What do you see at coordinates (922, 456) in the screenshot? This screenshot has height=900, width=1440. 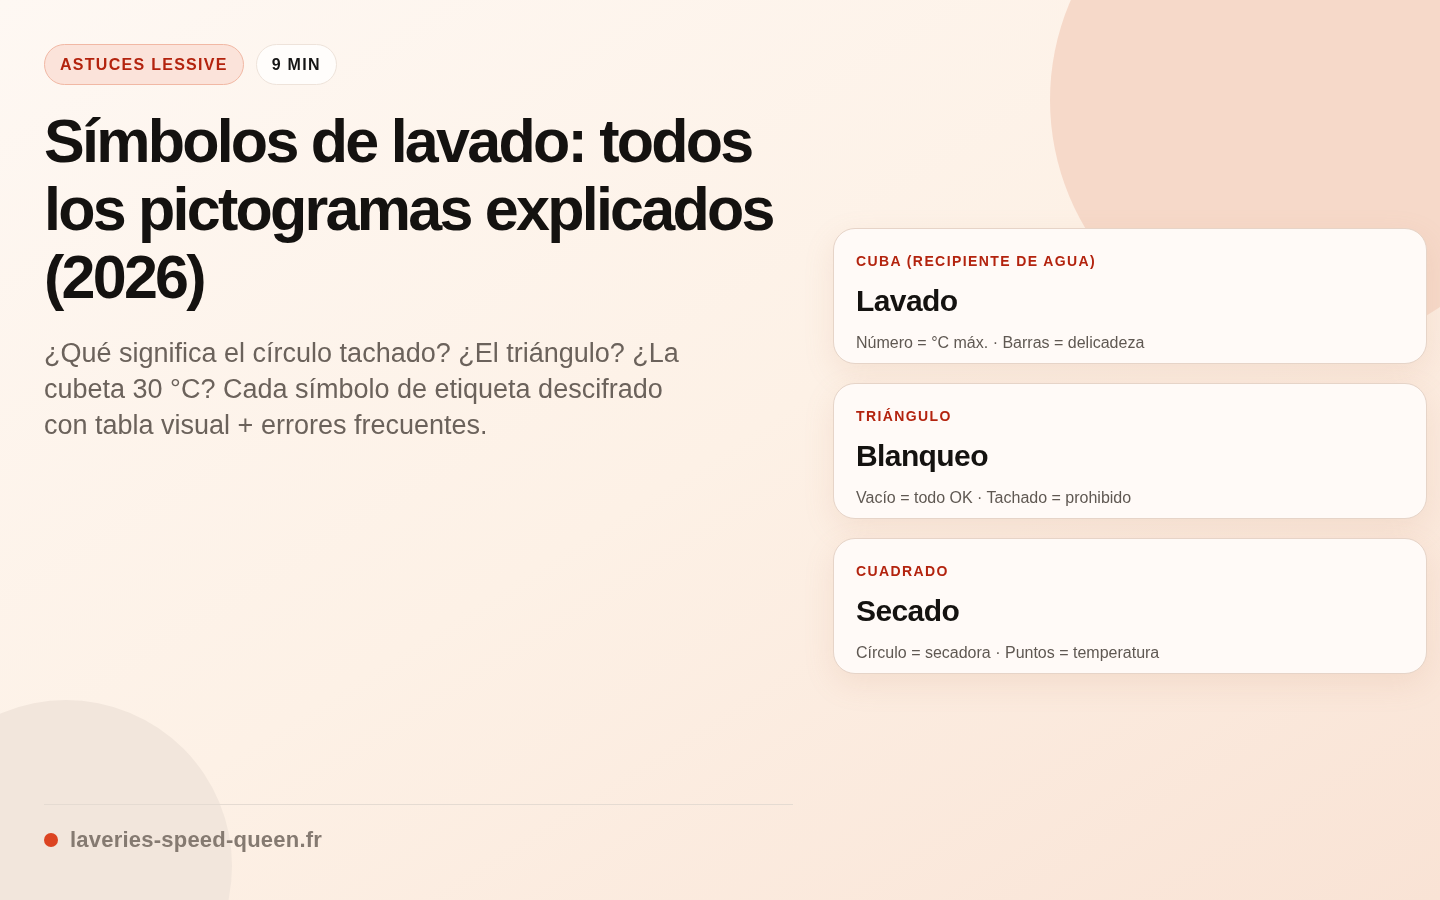 I see `card-heading: Blanqueo` at bounding box center [922, 456].